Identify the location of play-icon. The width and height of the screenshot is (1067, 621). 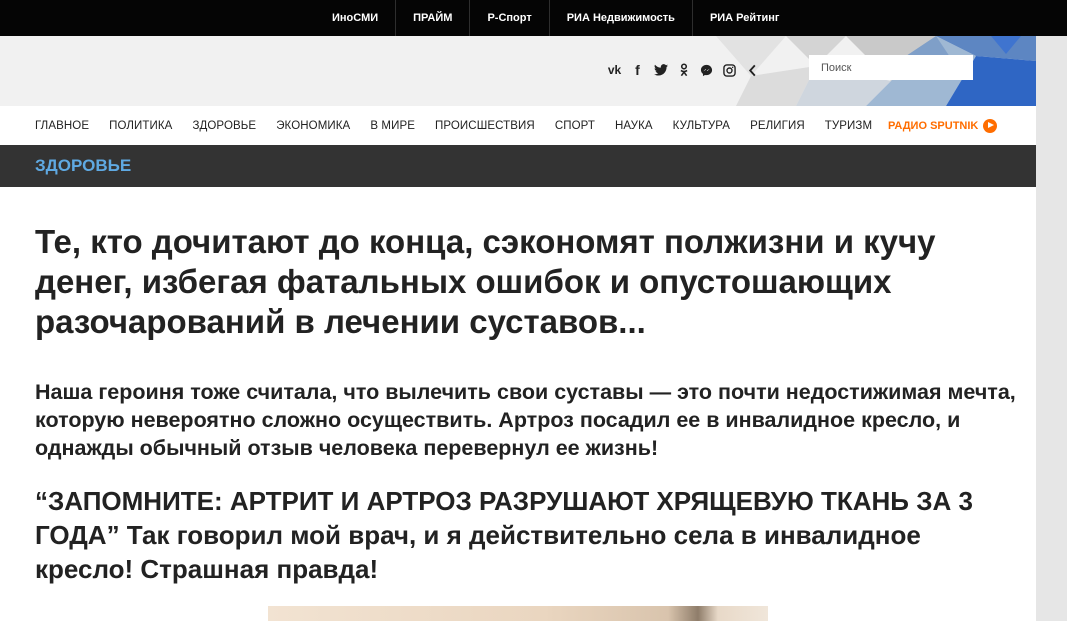
(990, 125).